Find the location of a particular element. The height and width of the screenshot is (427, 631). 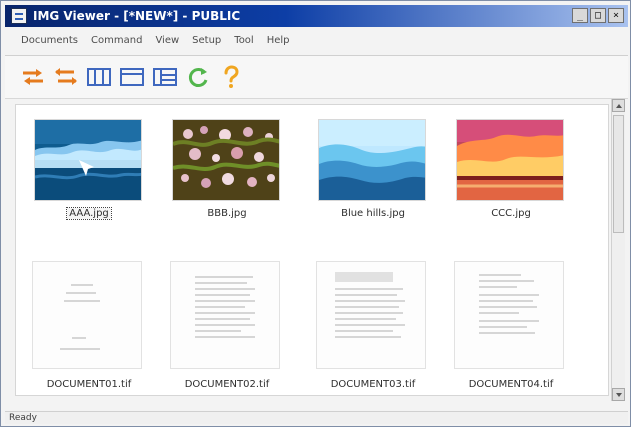

thumbnail-item-blue-hills: Blue hills.jpg is located at coordinates (373, 175).